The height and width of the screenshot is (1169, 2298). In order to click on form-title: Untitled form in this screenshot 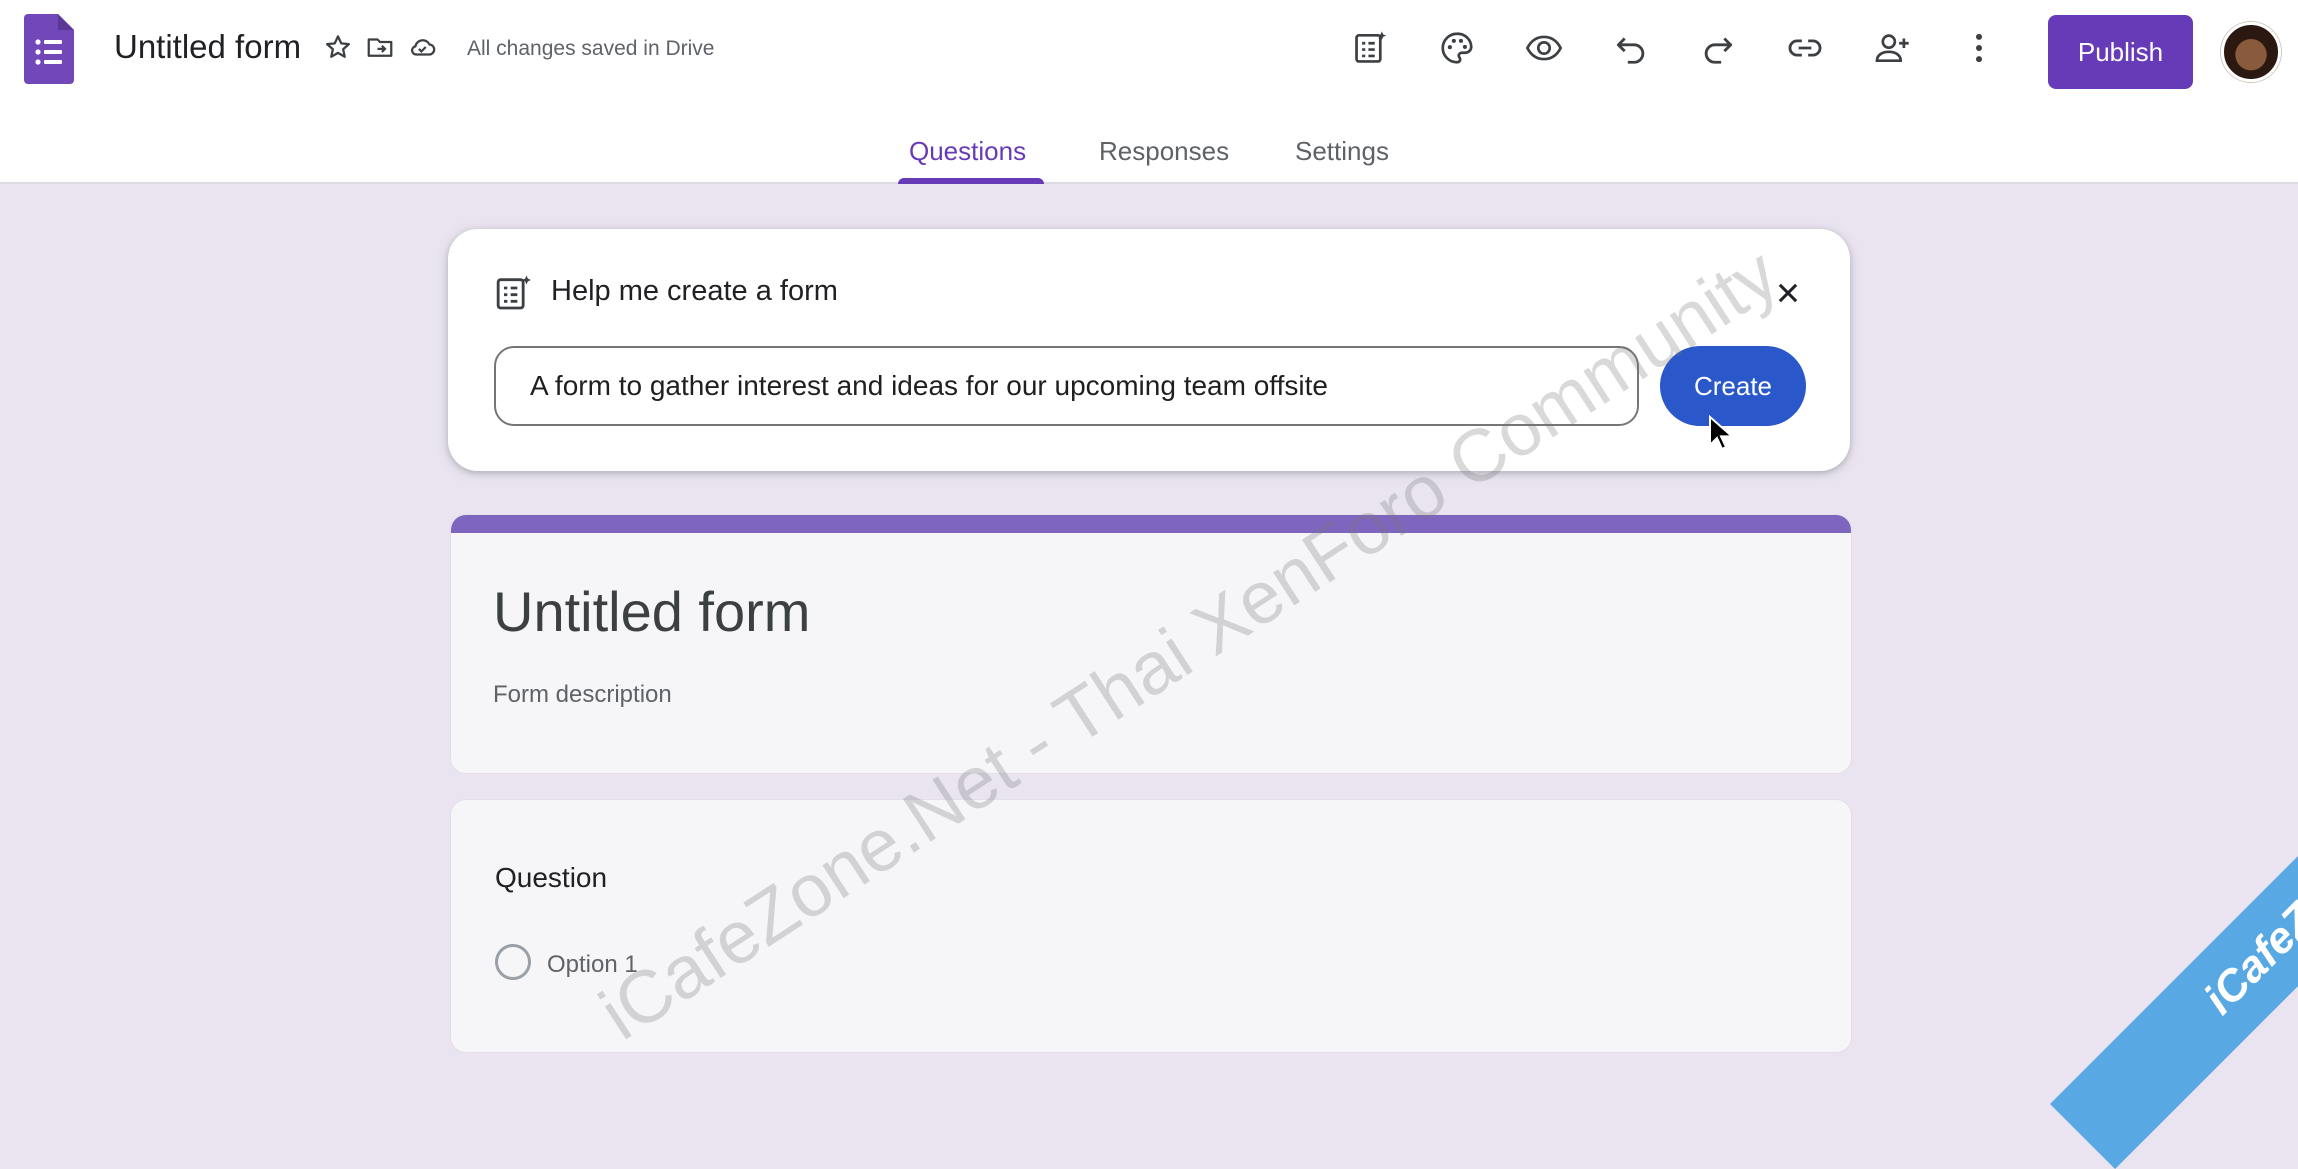, I will do `click(651, 611)`.